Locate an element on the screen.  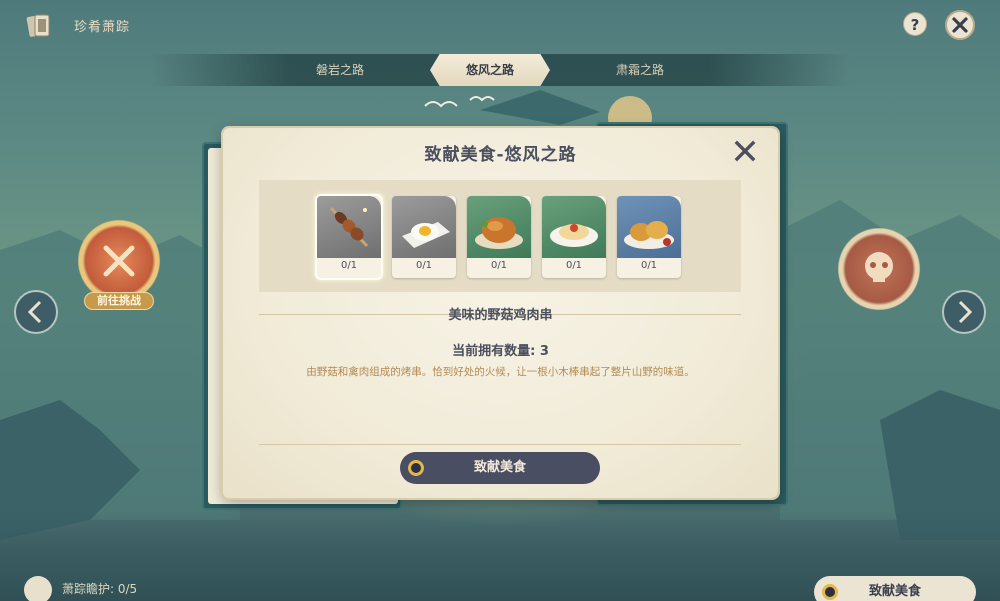
food-item-list: 0/1 0/1 0/1 0/1 0/1 is located at coordinates (500, 236).